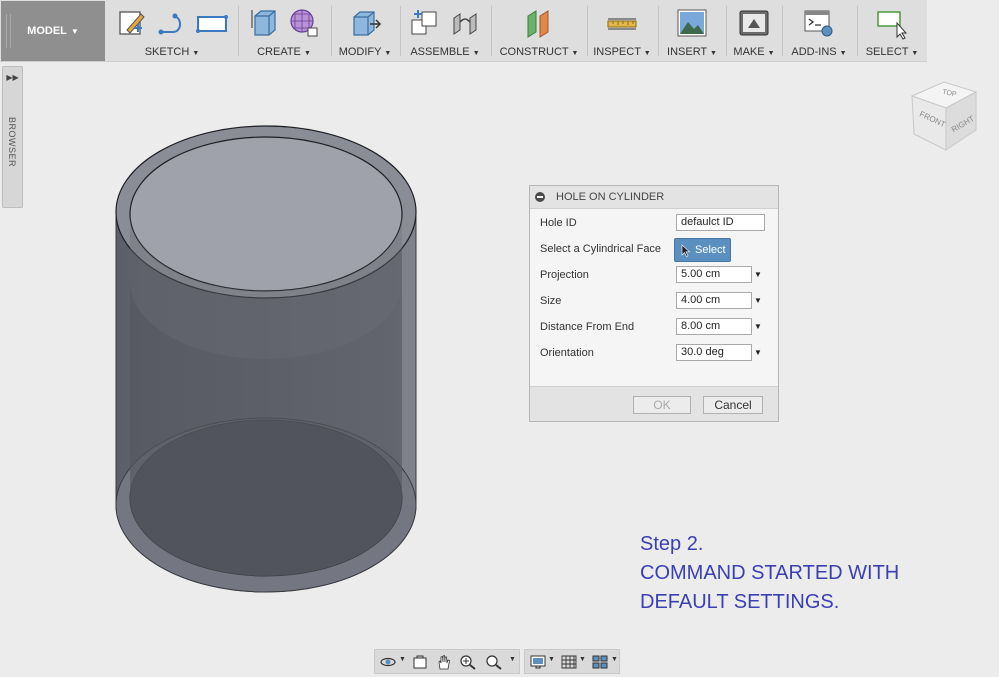 This screenshot has width=999, height=677. Describe the element at coordinates (758, 300) in the screenshot. I see `size-dropdown-icon: ▼` at that location.